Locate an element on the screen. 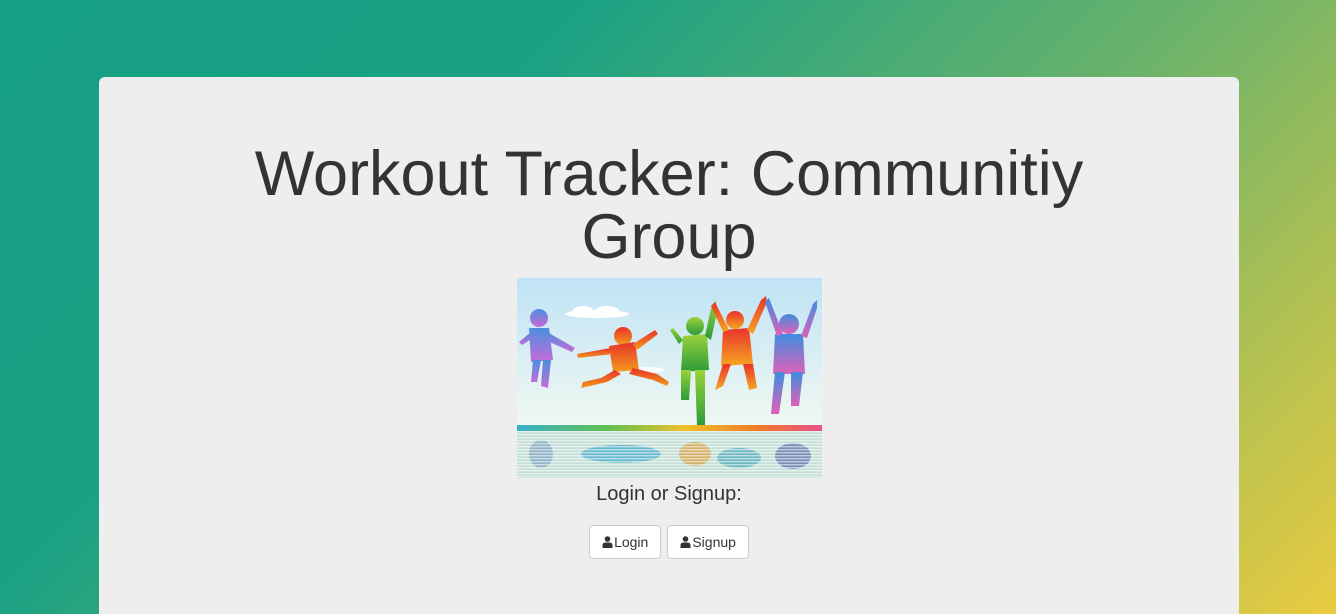  login-button: Login is located at coordinates (625, 542).